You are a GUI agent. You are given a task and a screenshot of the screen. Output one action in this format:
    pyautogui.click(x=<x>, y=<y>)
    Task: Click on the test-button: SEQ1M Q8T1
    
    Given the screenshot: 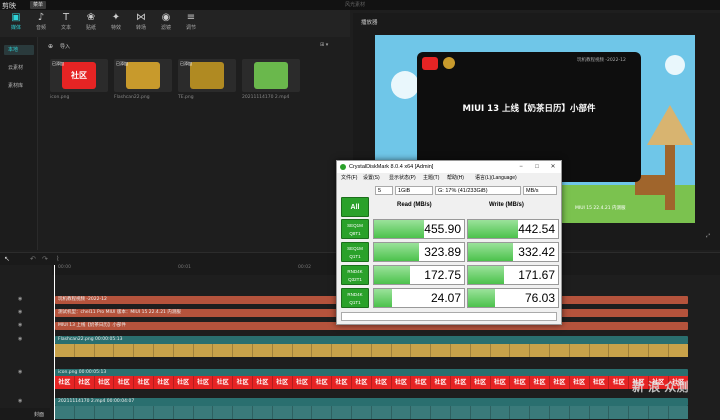 What is the action you would take?
    pyautogui.click(x=355, y=229)
    